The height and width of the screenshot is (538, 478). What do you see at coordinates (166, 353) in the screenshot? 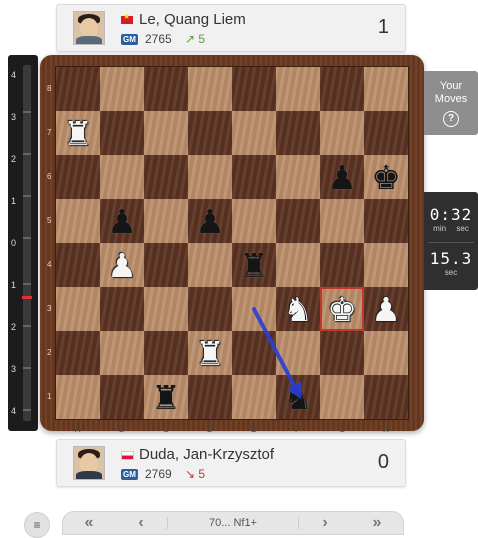
I see `square-c2` at bounding box center [166, 353].